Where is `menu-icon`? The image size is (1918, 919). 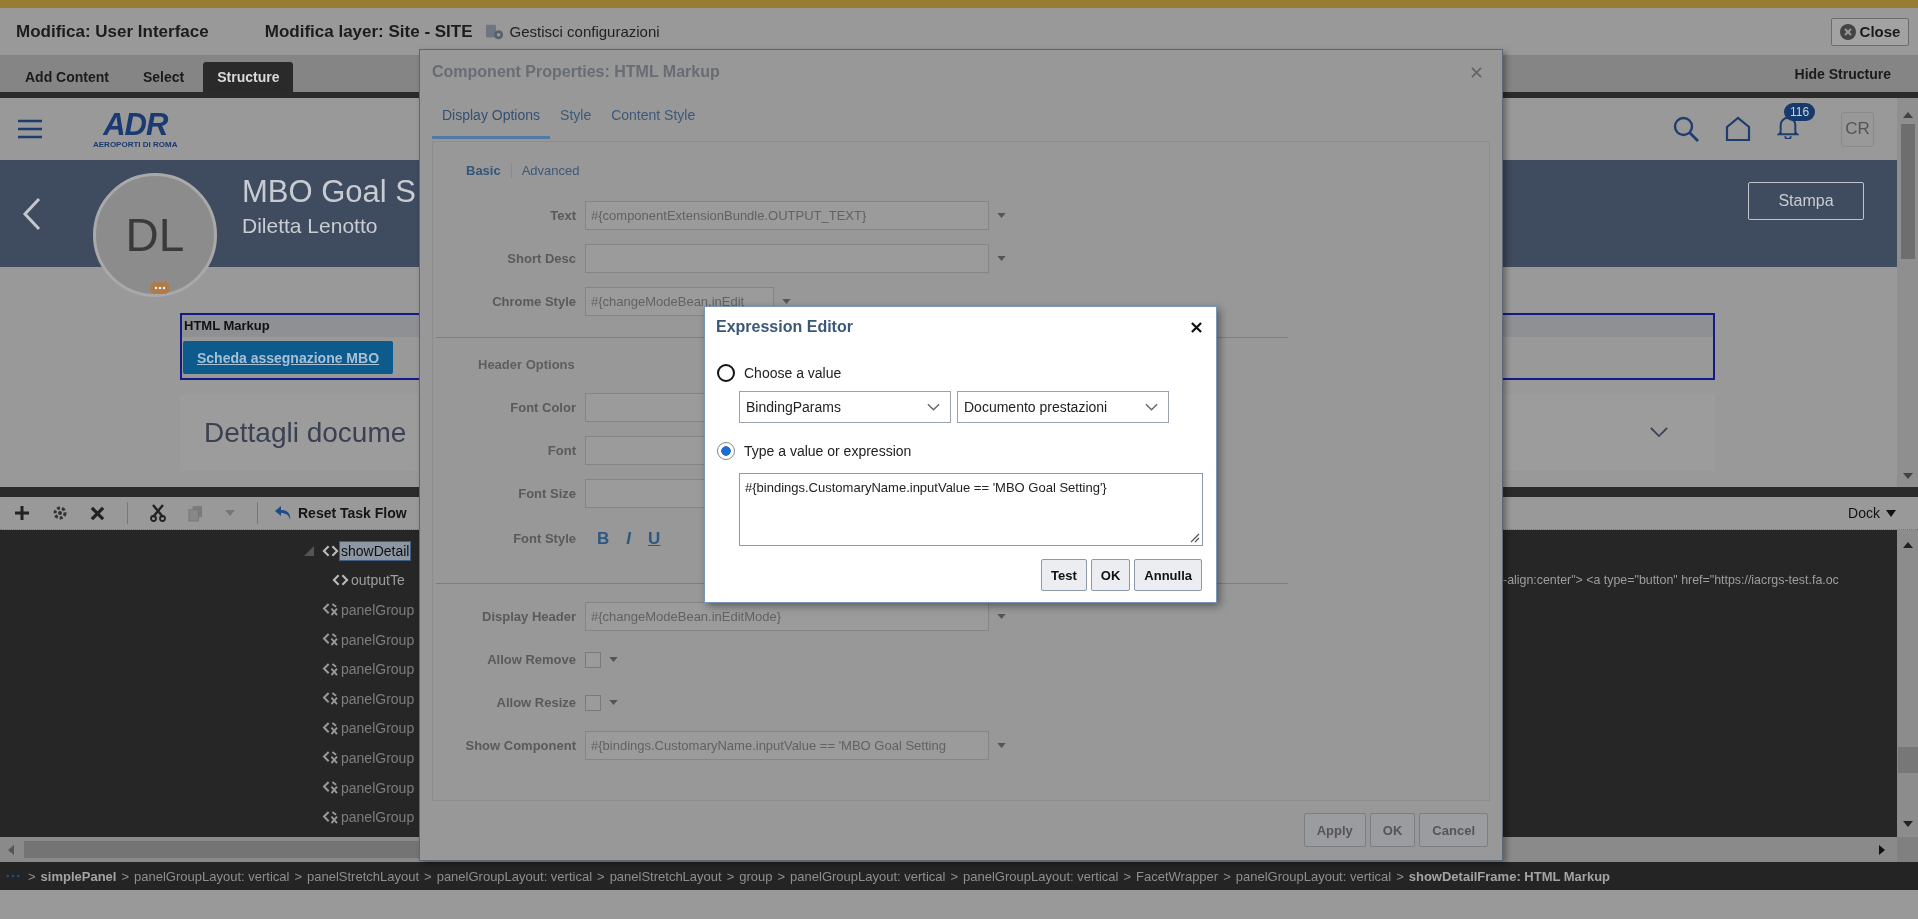
menu-icon is located at coordinates (30, 129).